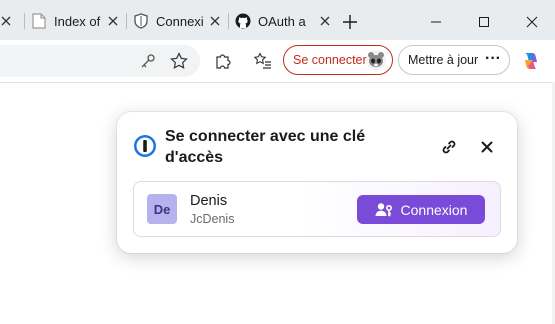 The image size is (555, 324). Describe the element at coordinates (243, 21) in the screenshot. I see `github-icon` at that location.